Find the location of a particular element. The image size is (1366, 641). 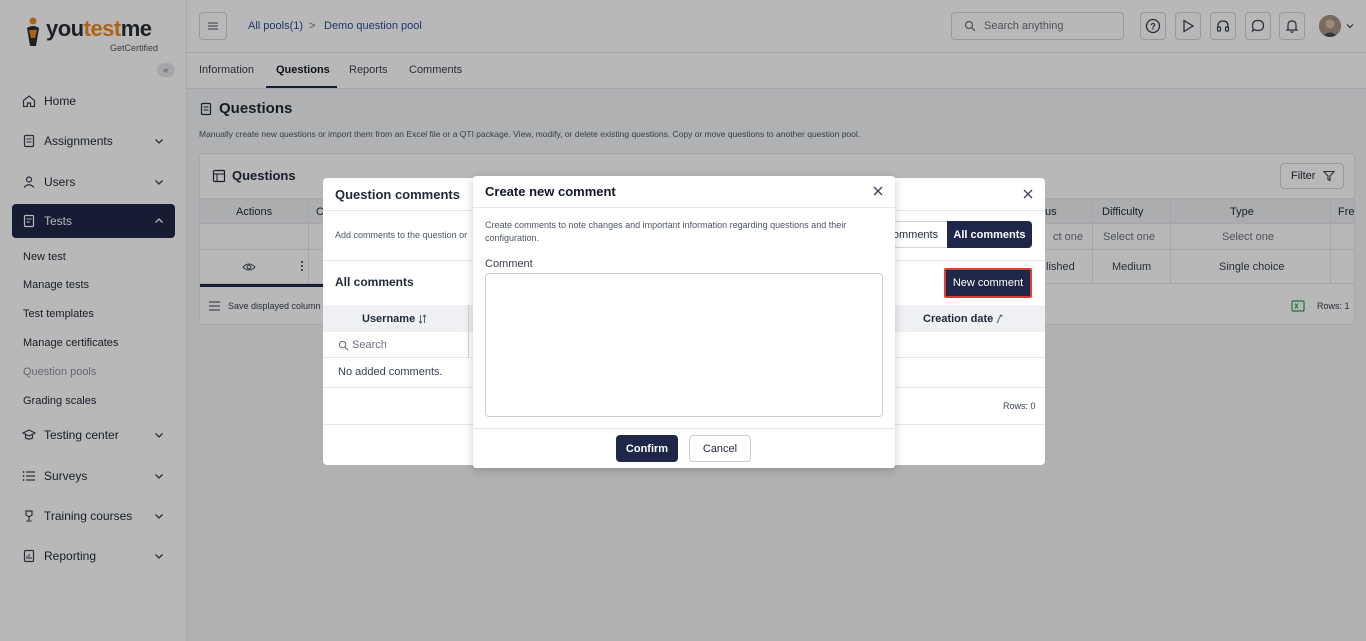

column-header-username: Username is located at coordinates (388, 319).